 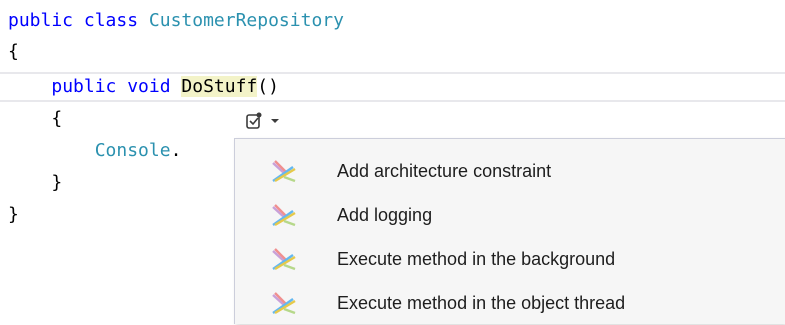 I want to click on method-name: DoStuff, so click(x=219, y=86).